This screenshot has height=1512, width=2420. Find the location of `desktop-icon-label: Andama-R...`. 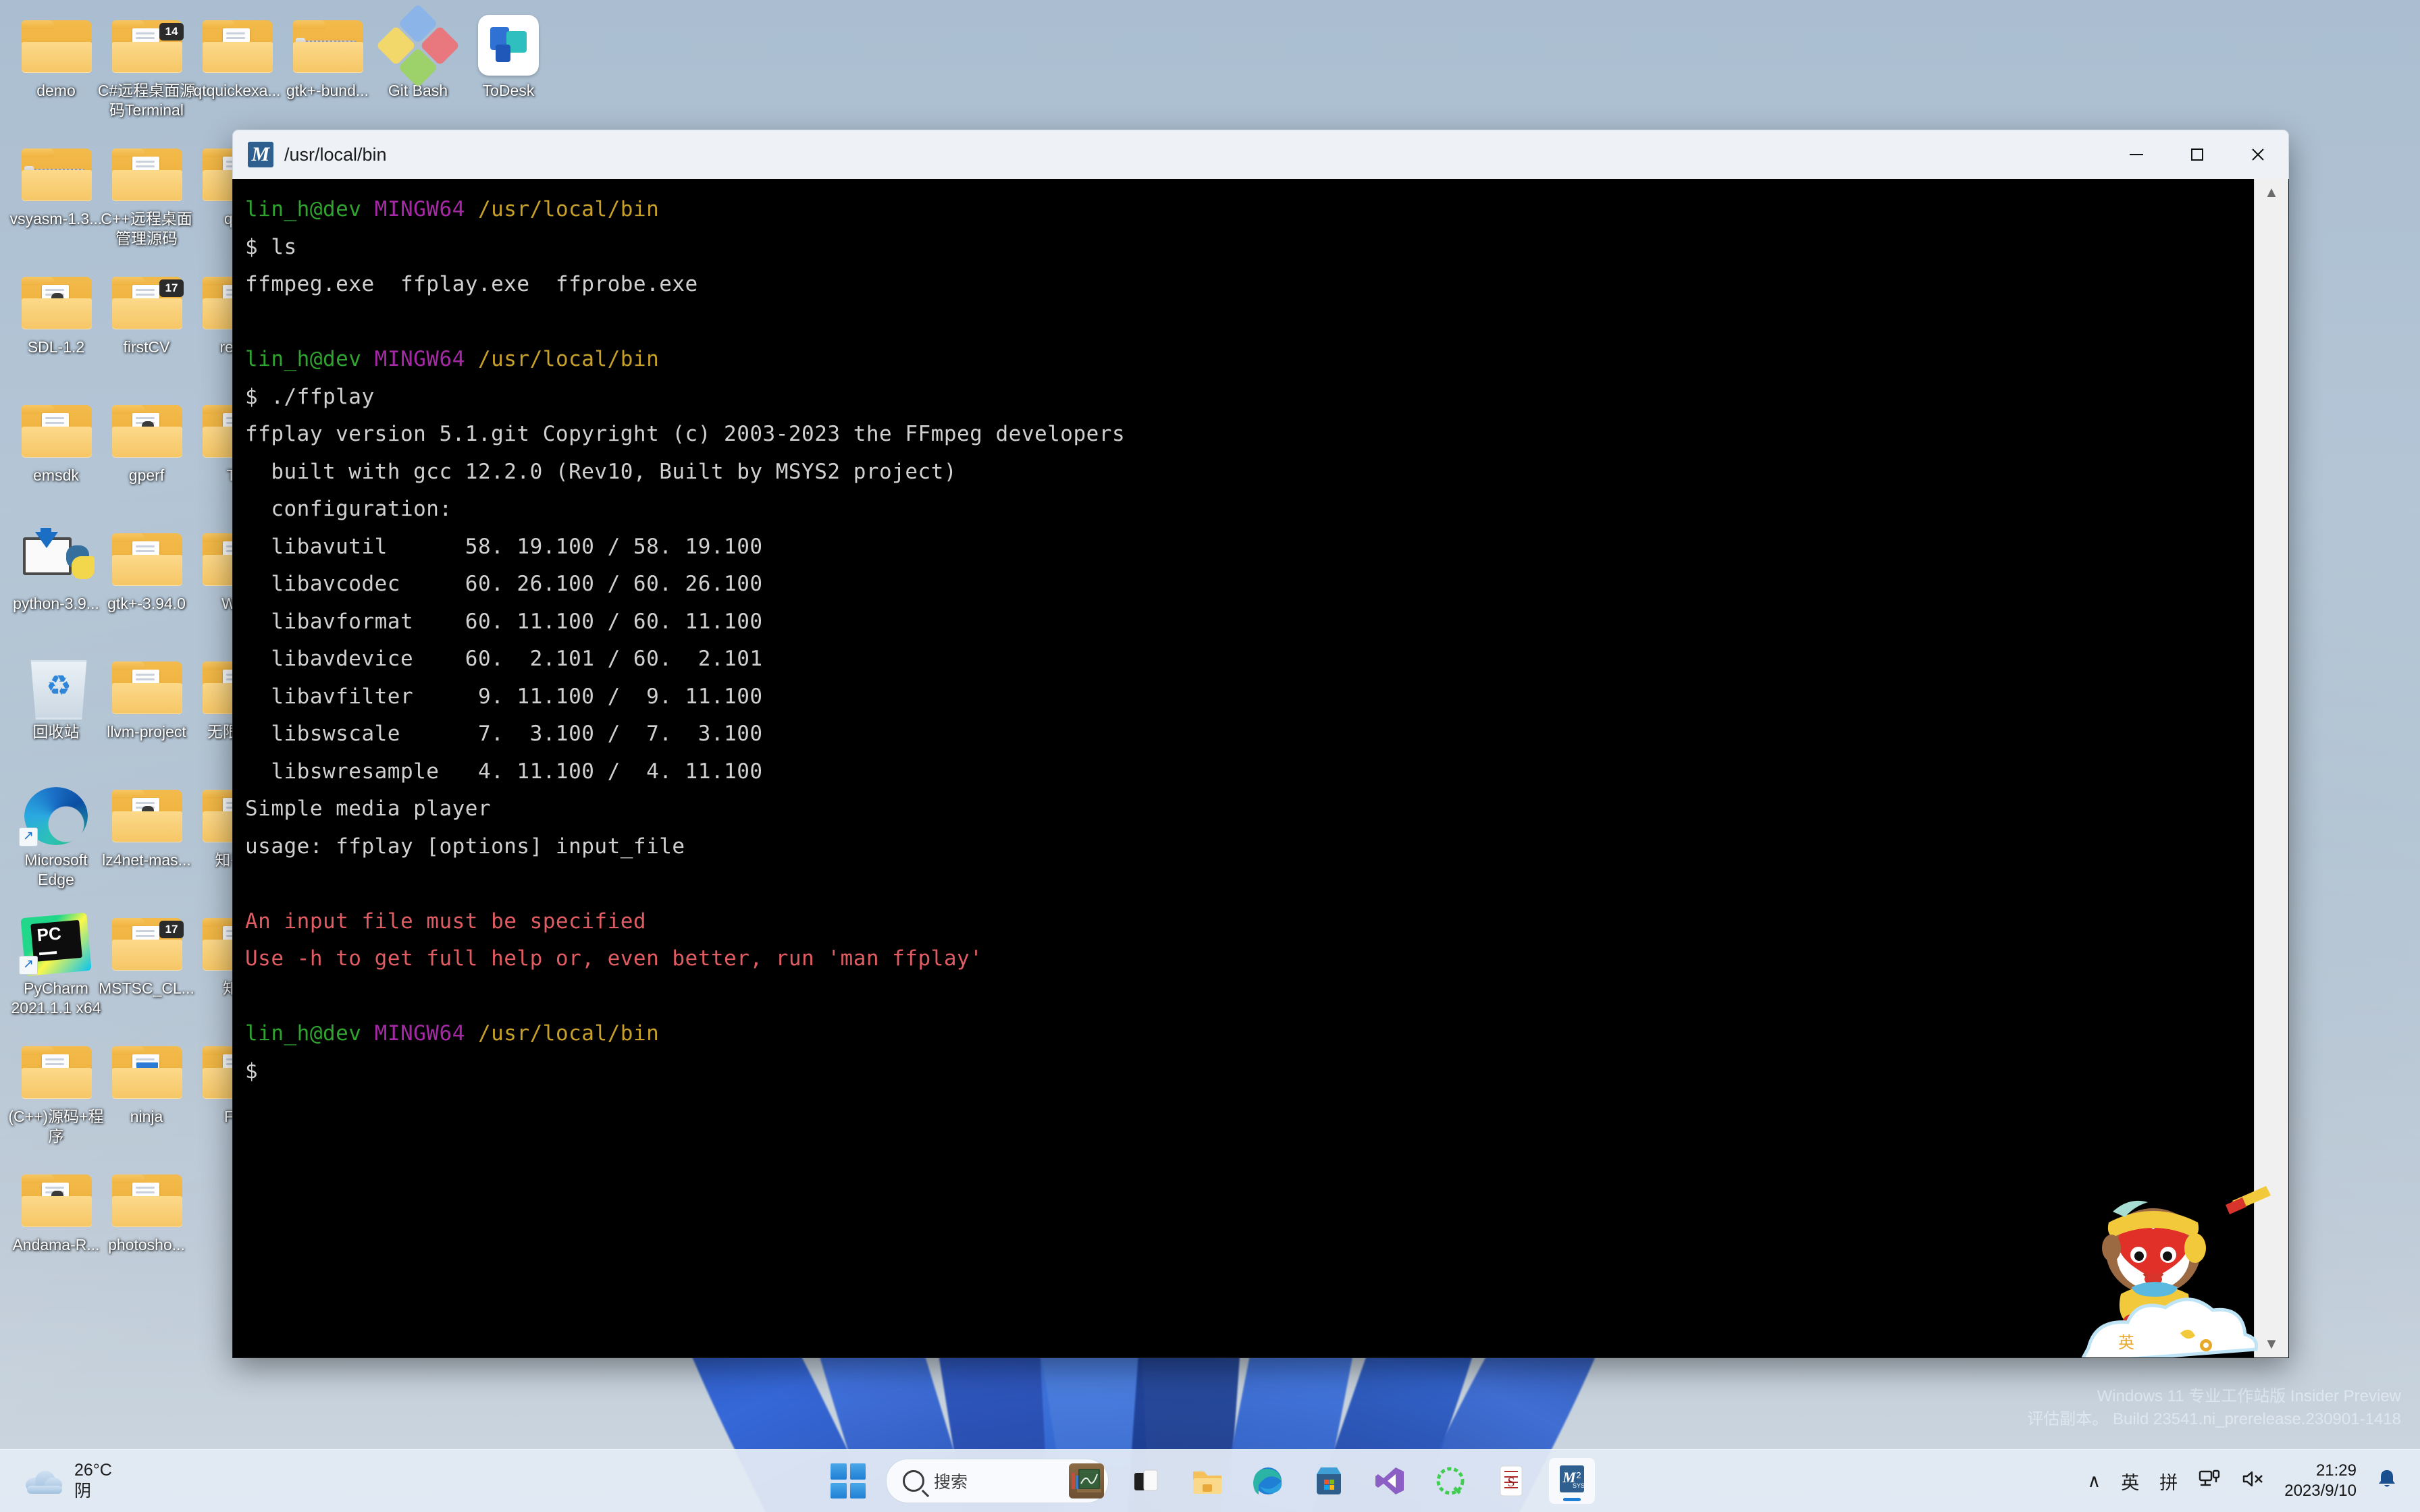

desktop-icon-label: Andama-R... is located at coordinates (56, 1244).